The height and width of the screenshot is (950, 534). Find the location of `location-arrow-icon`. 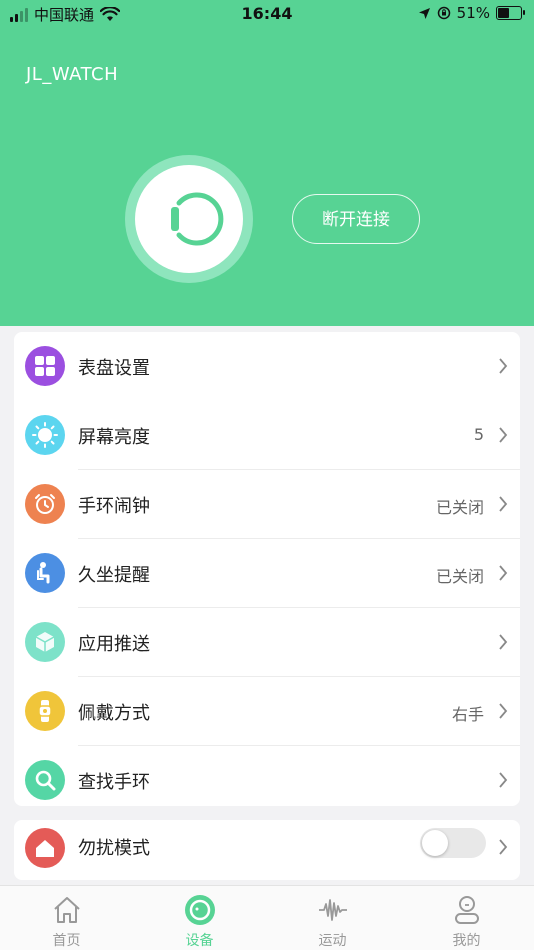

location-arrow-icon is located at coordinates (424, 13).